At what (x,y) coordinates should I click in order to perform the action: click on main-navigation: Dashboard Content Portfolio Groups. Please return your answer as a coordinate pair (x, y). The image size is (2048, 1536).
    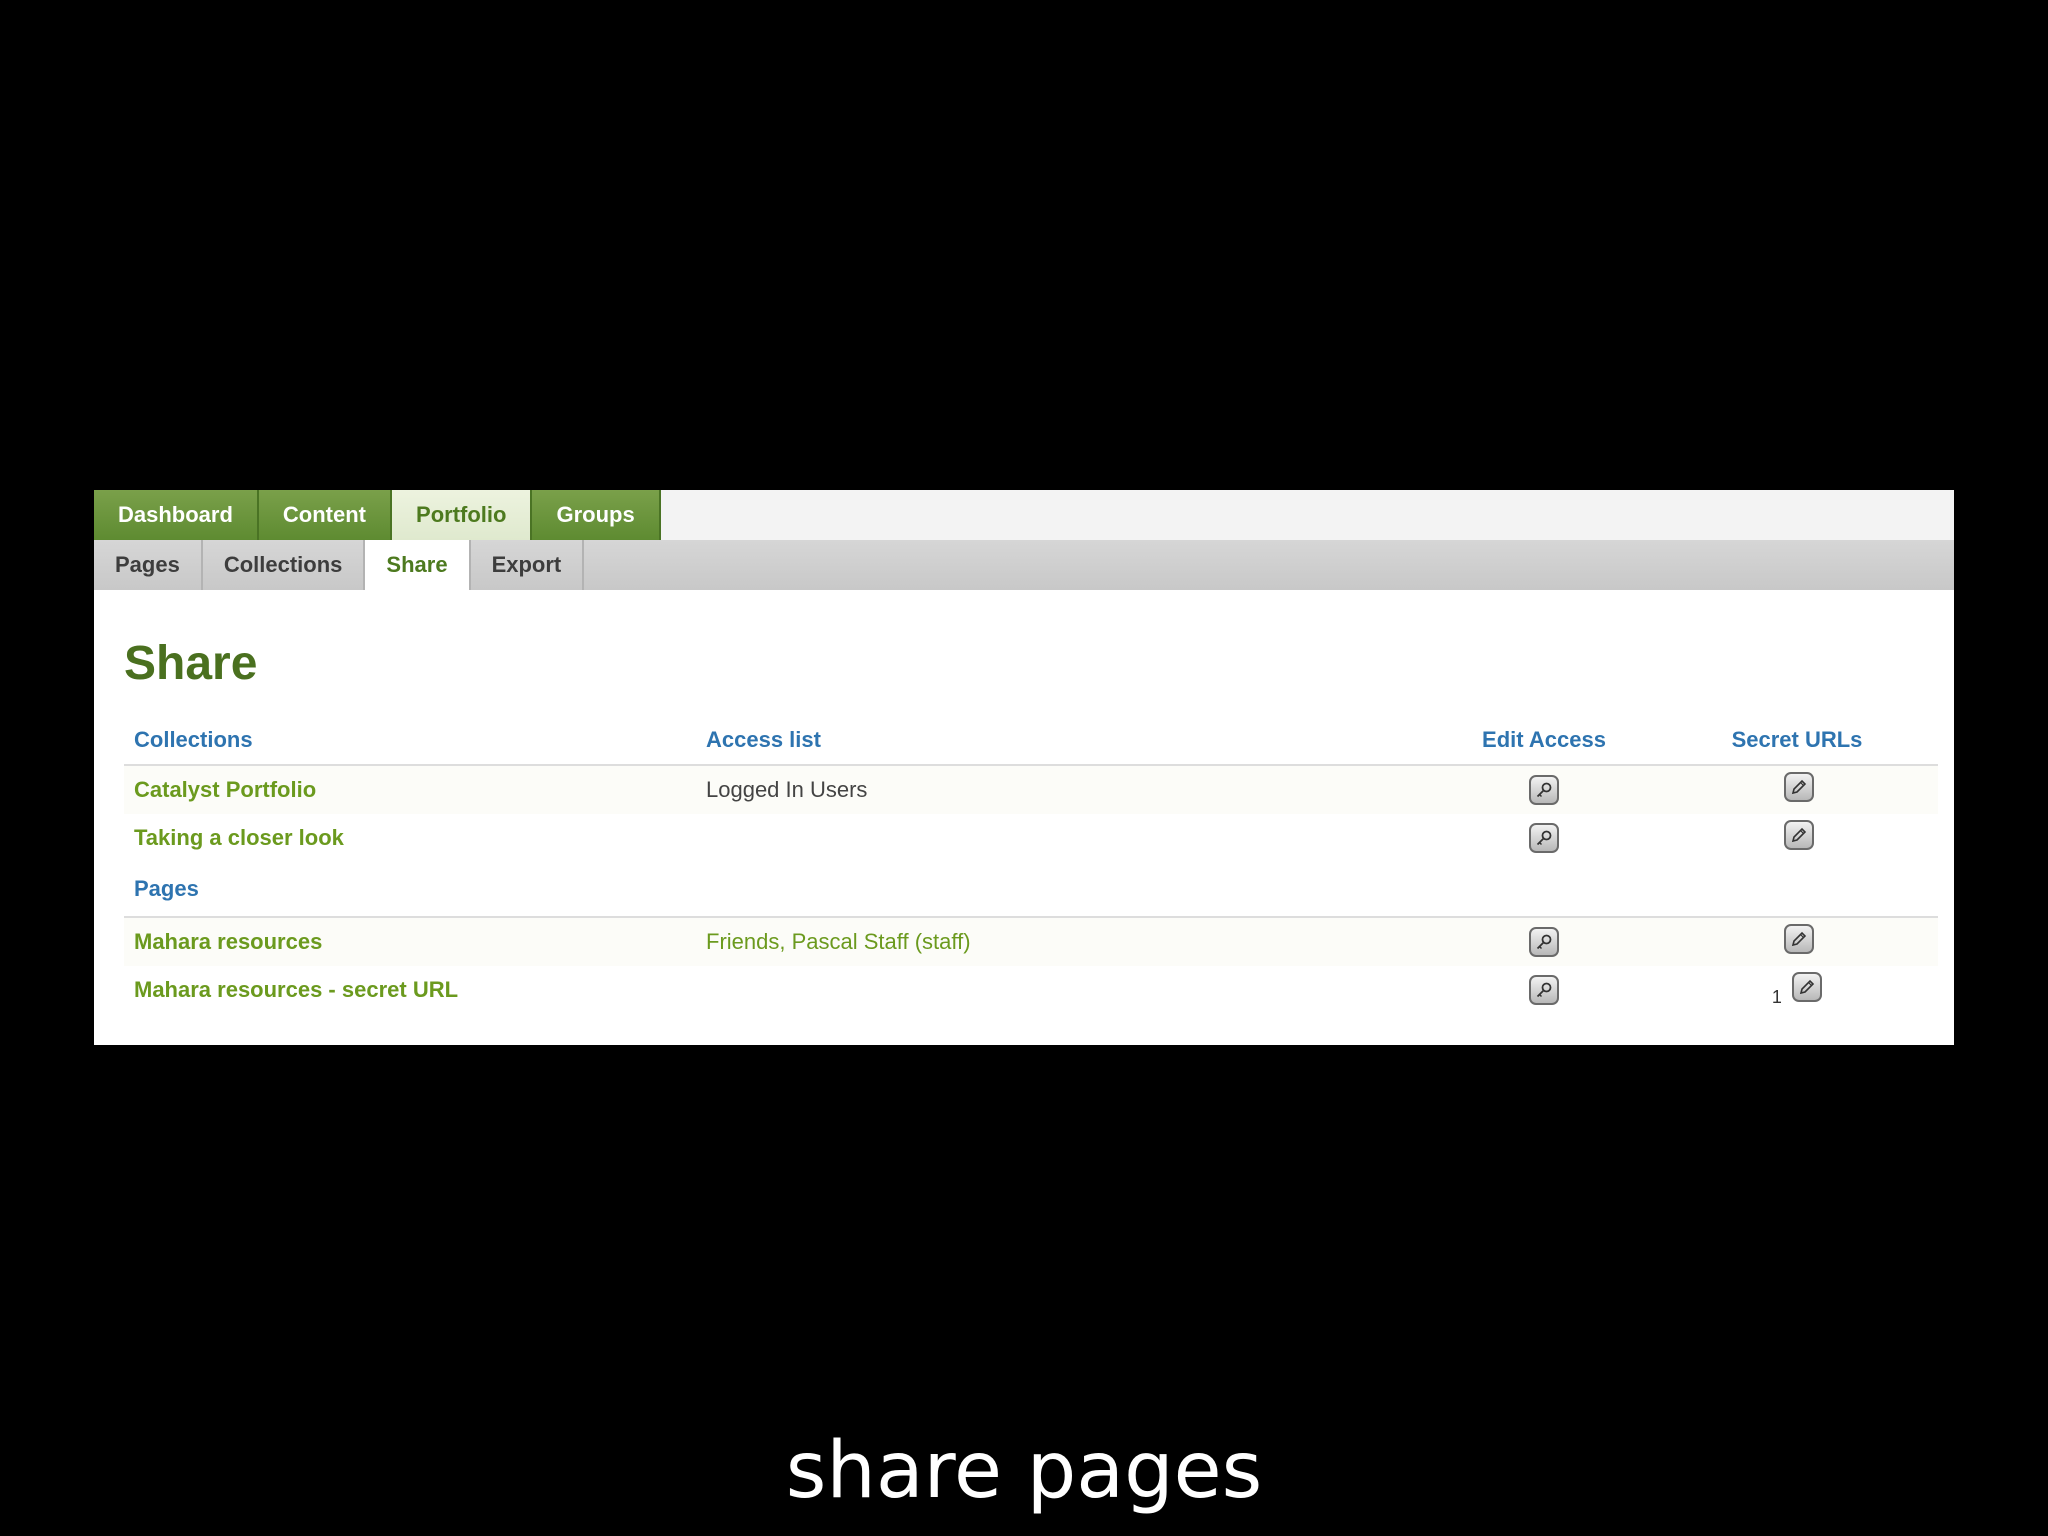
    Looking at the image, I should click on (1024, 515).